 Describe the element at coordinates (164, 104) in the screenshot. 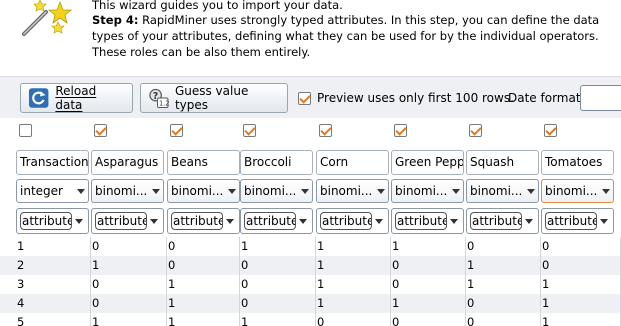

I see `svg-text: 1.2` at that location.